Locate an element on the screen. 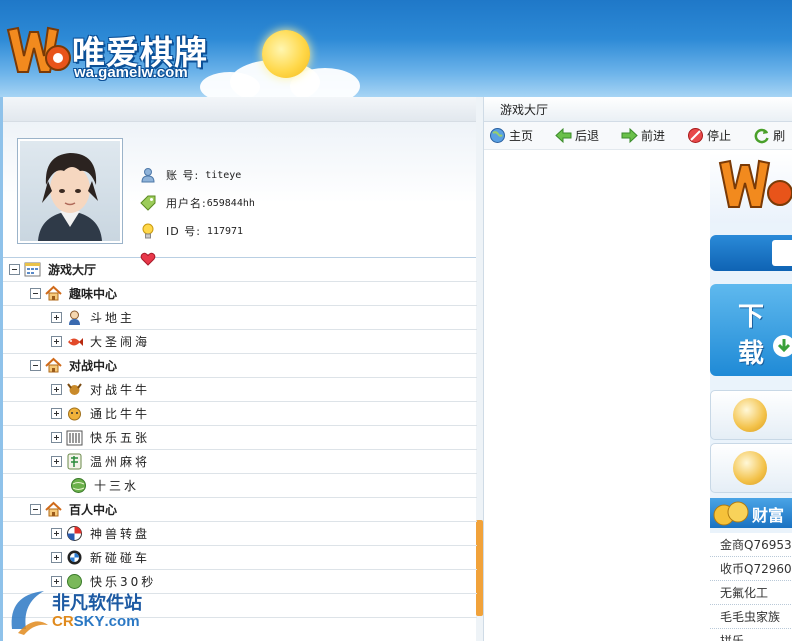 This screenshot has width=792, height=641. refresh-button: 刷 is located at coordinates (769, 135).